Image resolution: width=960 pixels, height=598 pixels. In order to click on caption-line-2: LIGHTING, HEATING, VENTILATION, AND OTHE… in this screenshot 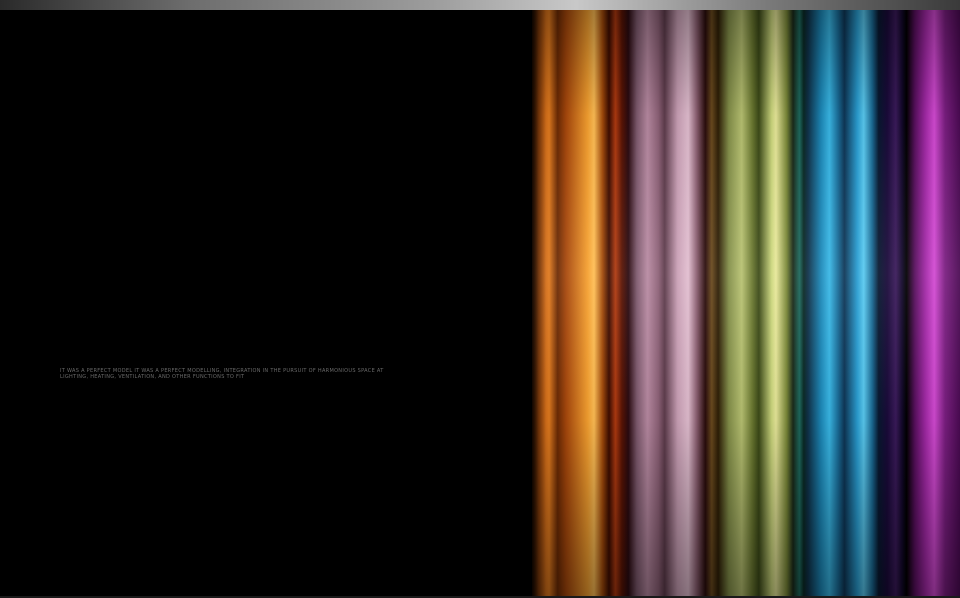, I will do `click(152, 377)`.